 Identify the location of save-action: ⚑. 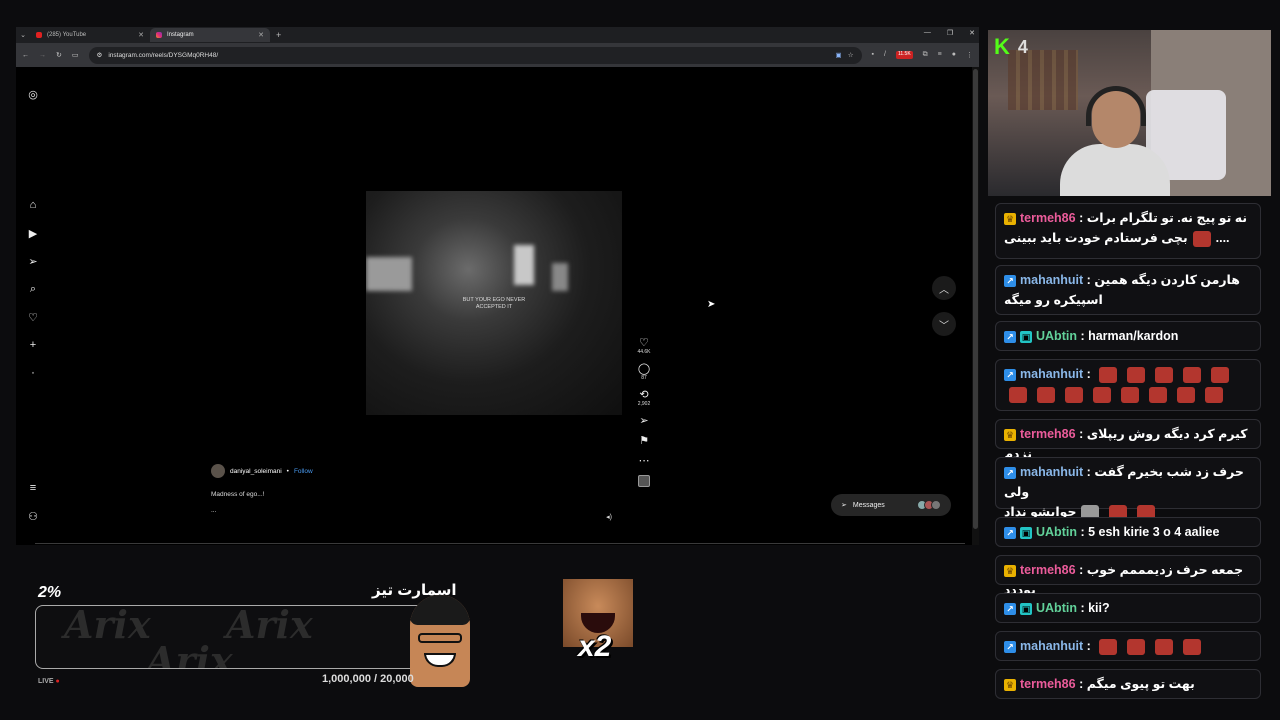
(644, 441).